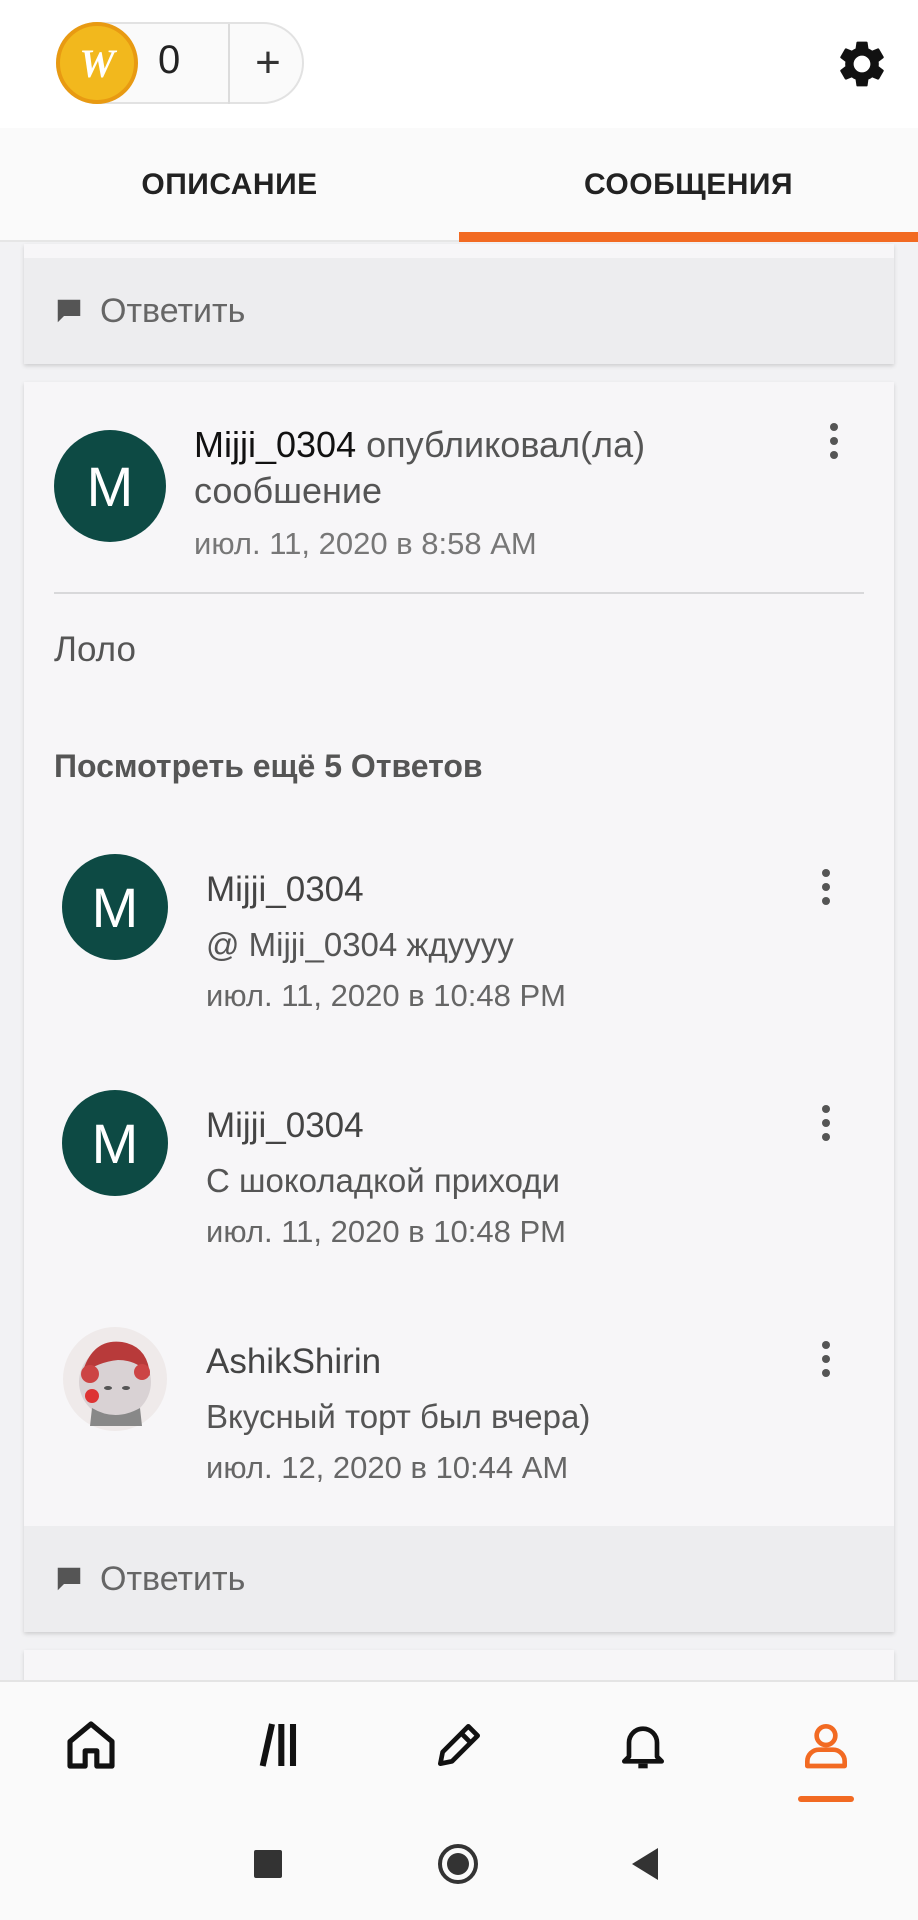 This screenshot has width=918, height=1920. What do you see at coordinates (459, 593) in the screenshot?
I see `divider` at bounding box center [459, 593].